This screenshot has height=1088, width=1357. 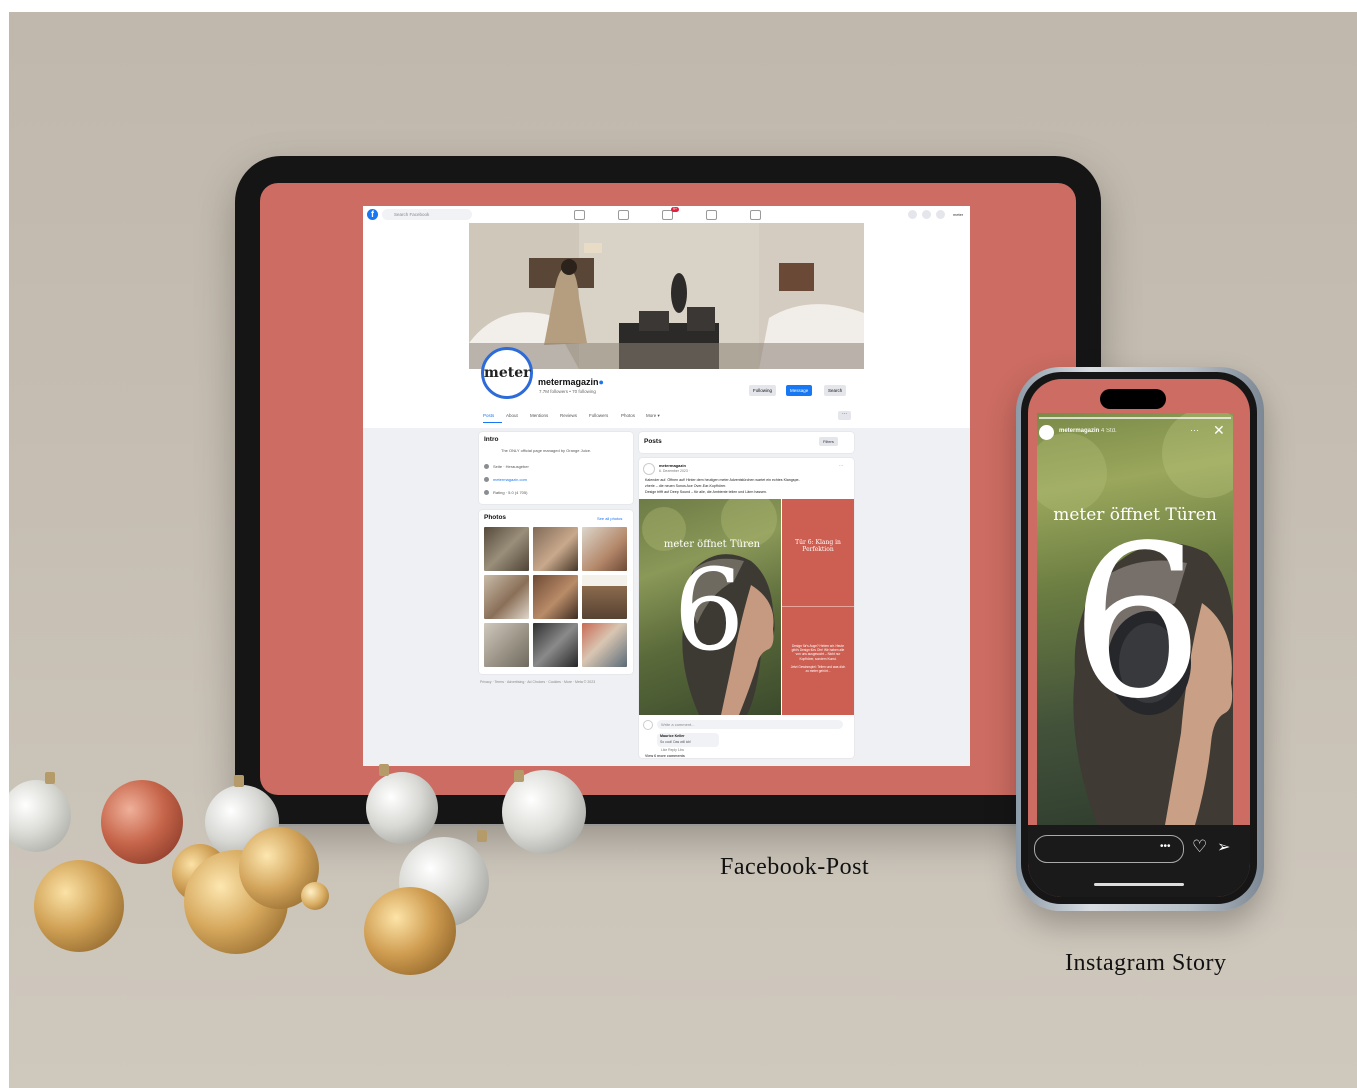 I want to click on silver-ornament, so click(x=40, y=816).